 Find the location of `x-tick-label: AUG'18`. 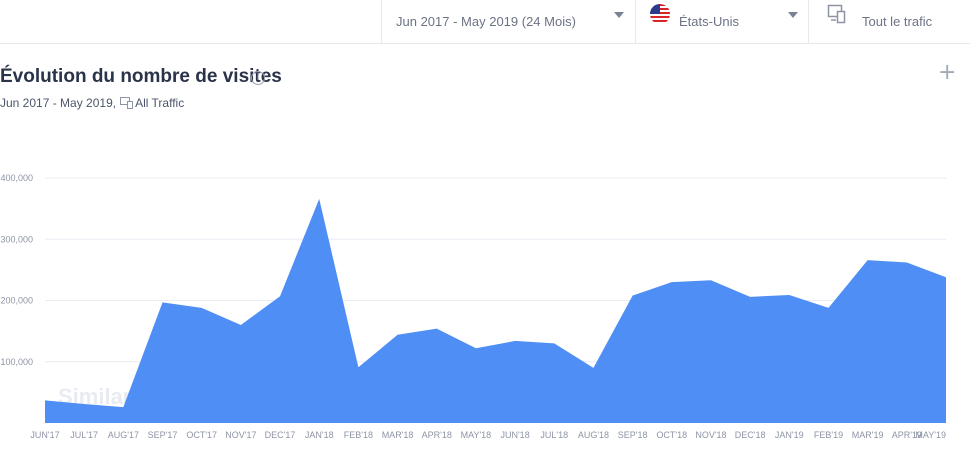

x-tick-label: AUG'18 is located at coordinates (593, 435).